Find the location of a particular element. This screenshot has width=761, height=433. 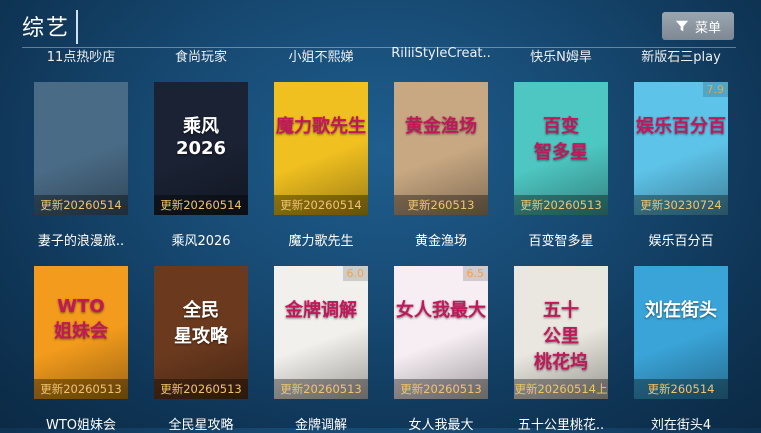

header: 综艺 菜单 is located at coordinates (380, 24).